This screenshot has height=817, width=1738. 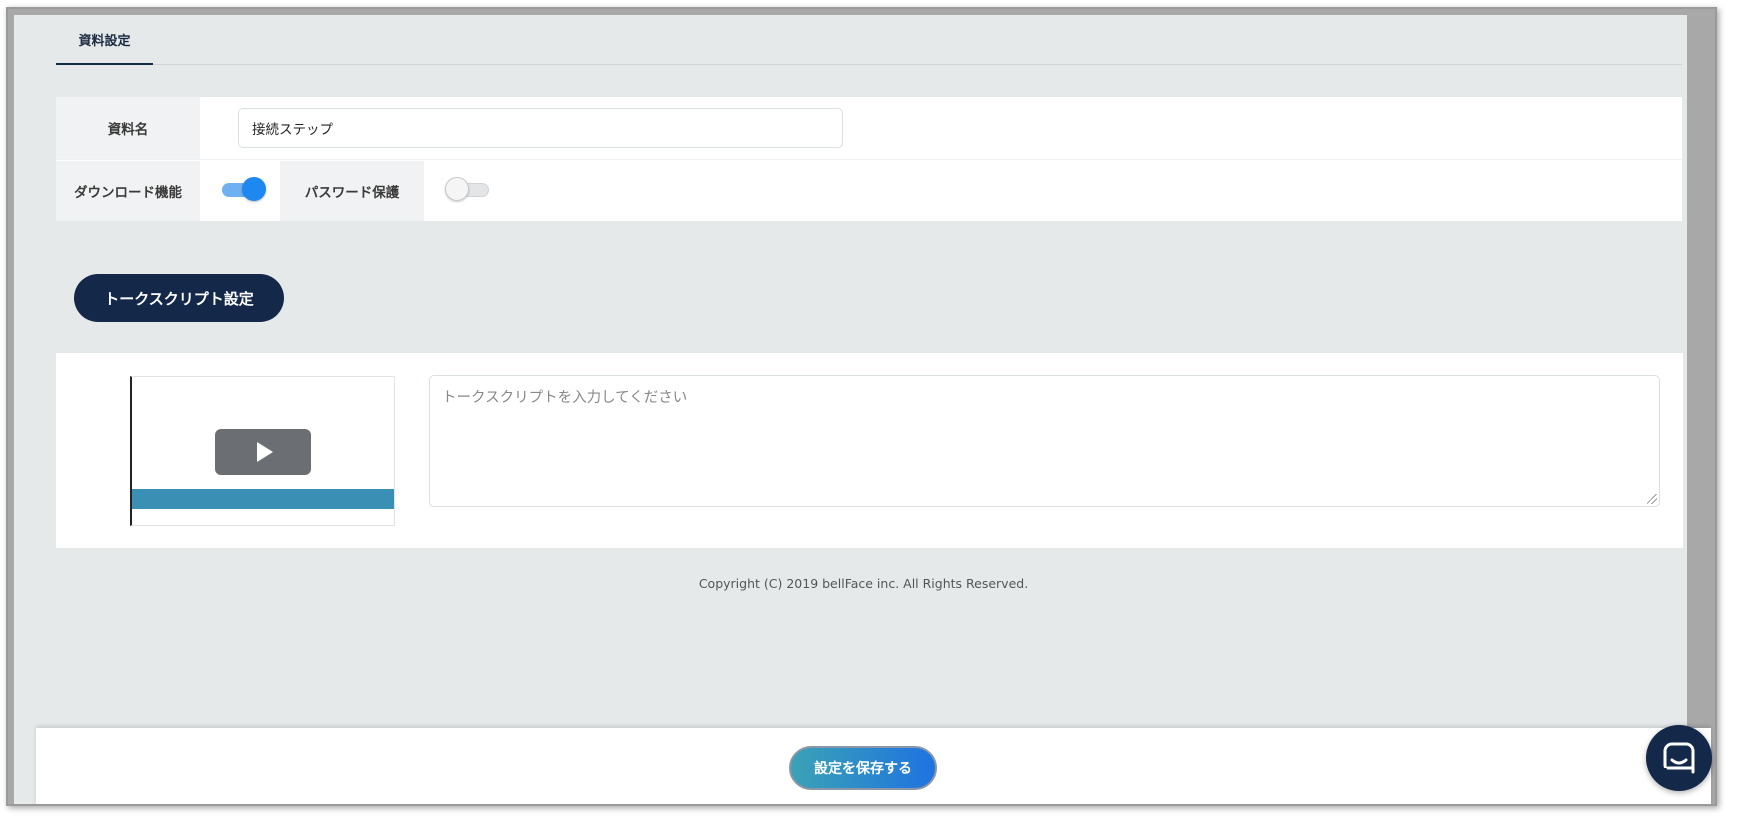 What do you see at coordinates (179, 298) in the screenshot?
I see `talk-script-settings-heading: トークスクリプト設定` at bounding box center [179, 298].